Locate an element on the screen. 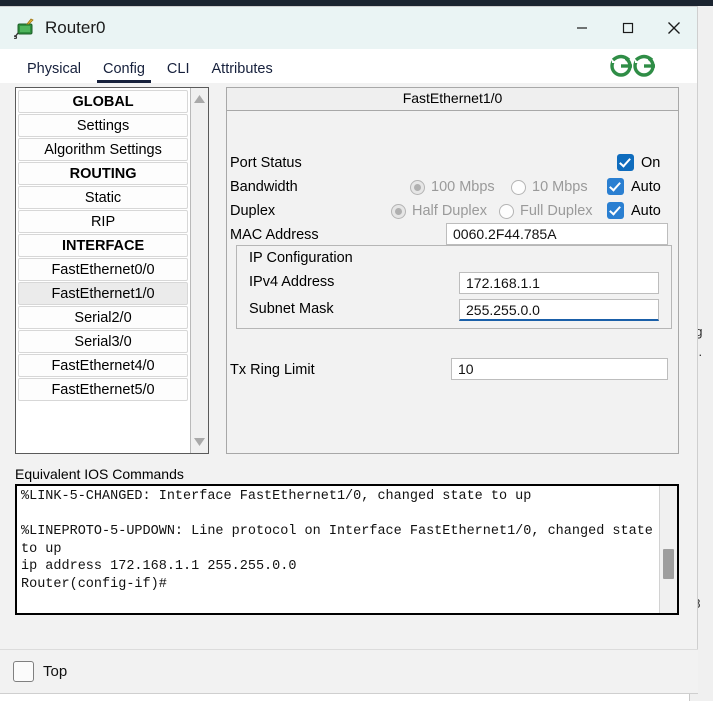  sidebar-item-serial2-0: Serial2/0 is located at coordinates (103, 317).